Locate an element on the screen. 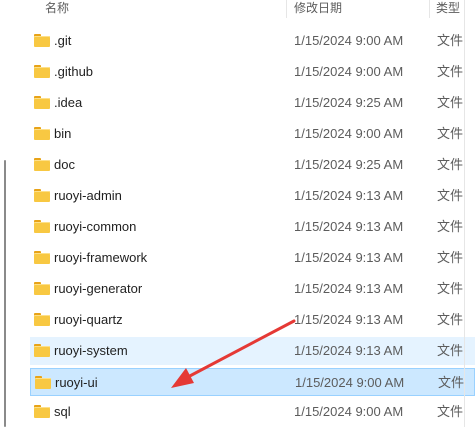 The image size is (475, 427). file-name: ruoyi-common is located at coordinates (95, 226).